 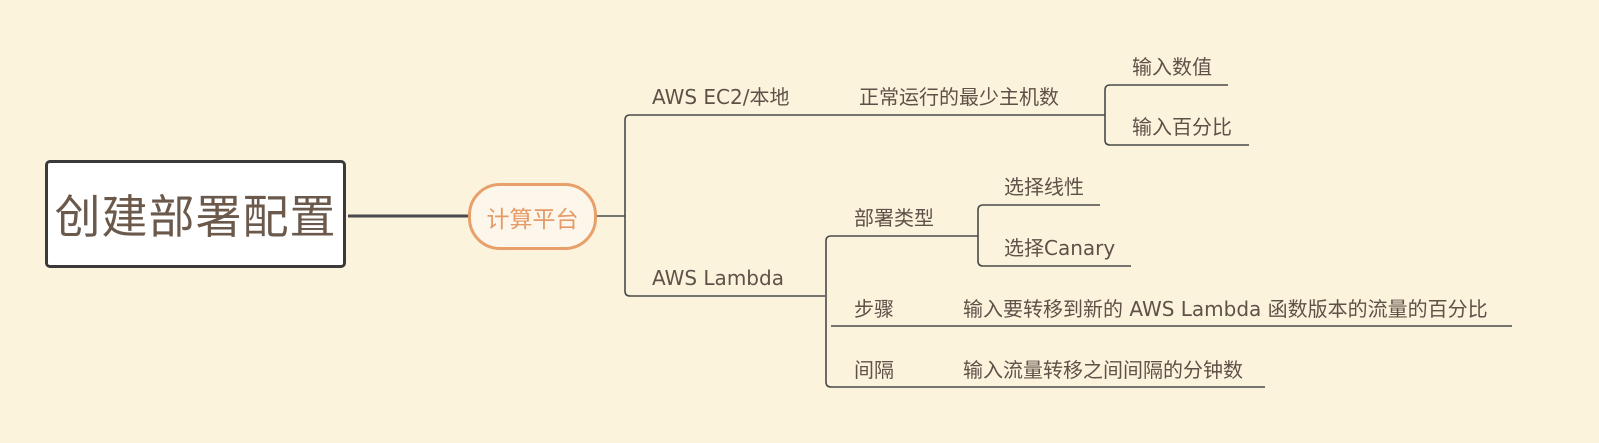 I want to click on lambda-label: AWS Lambda, so click(x=718, y=278).